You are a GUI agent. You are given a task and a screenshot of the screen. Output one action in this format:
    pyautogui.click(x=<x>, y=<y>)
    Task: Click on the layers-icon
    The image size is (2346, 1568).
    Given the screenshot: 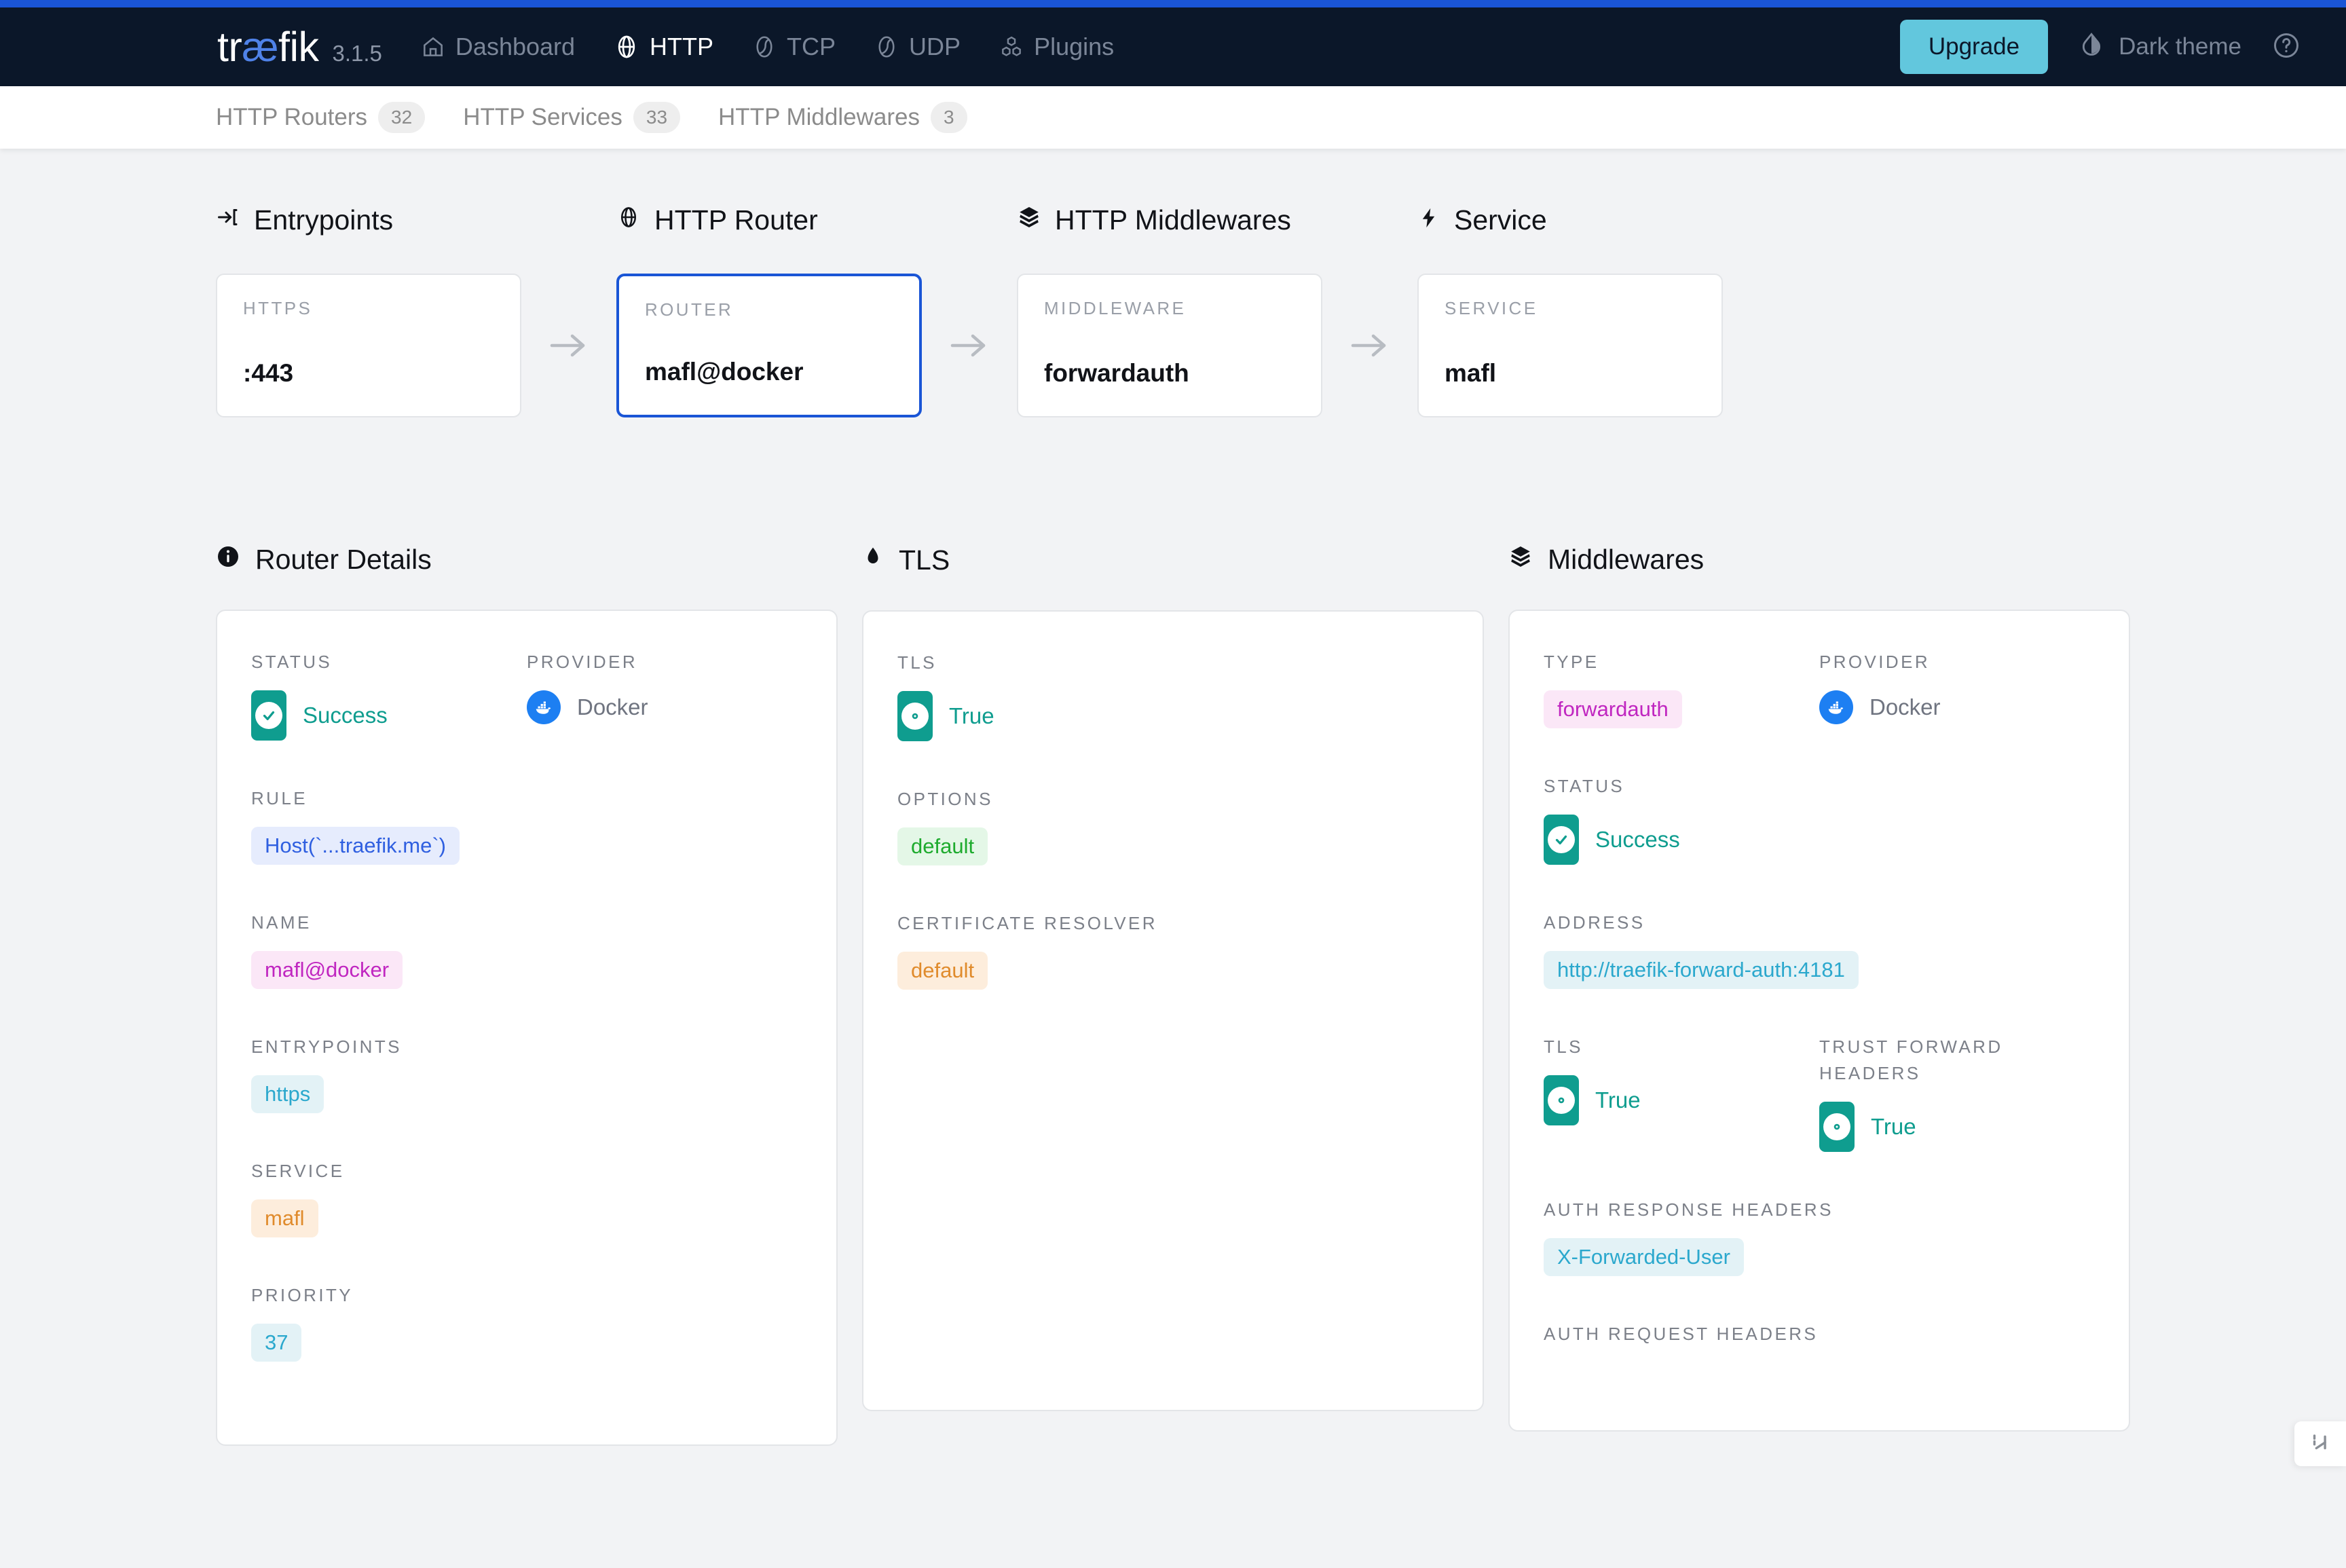 What is the action you would take?
    pyautogui.click(x=1029, y=220)
    